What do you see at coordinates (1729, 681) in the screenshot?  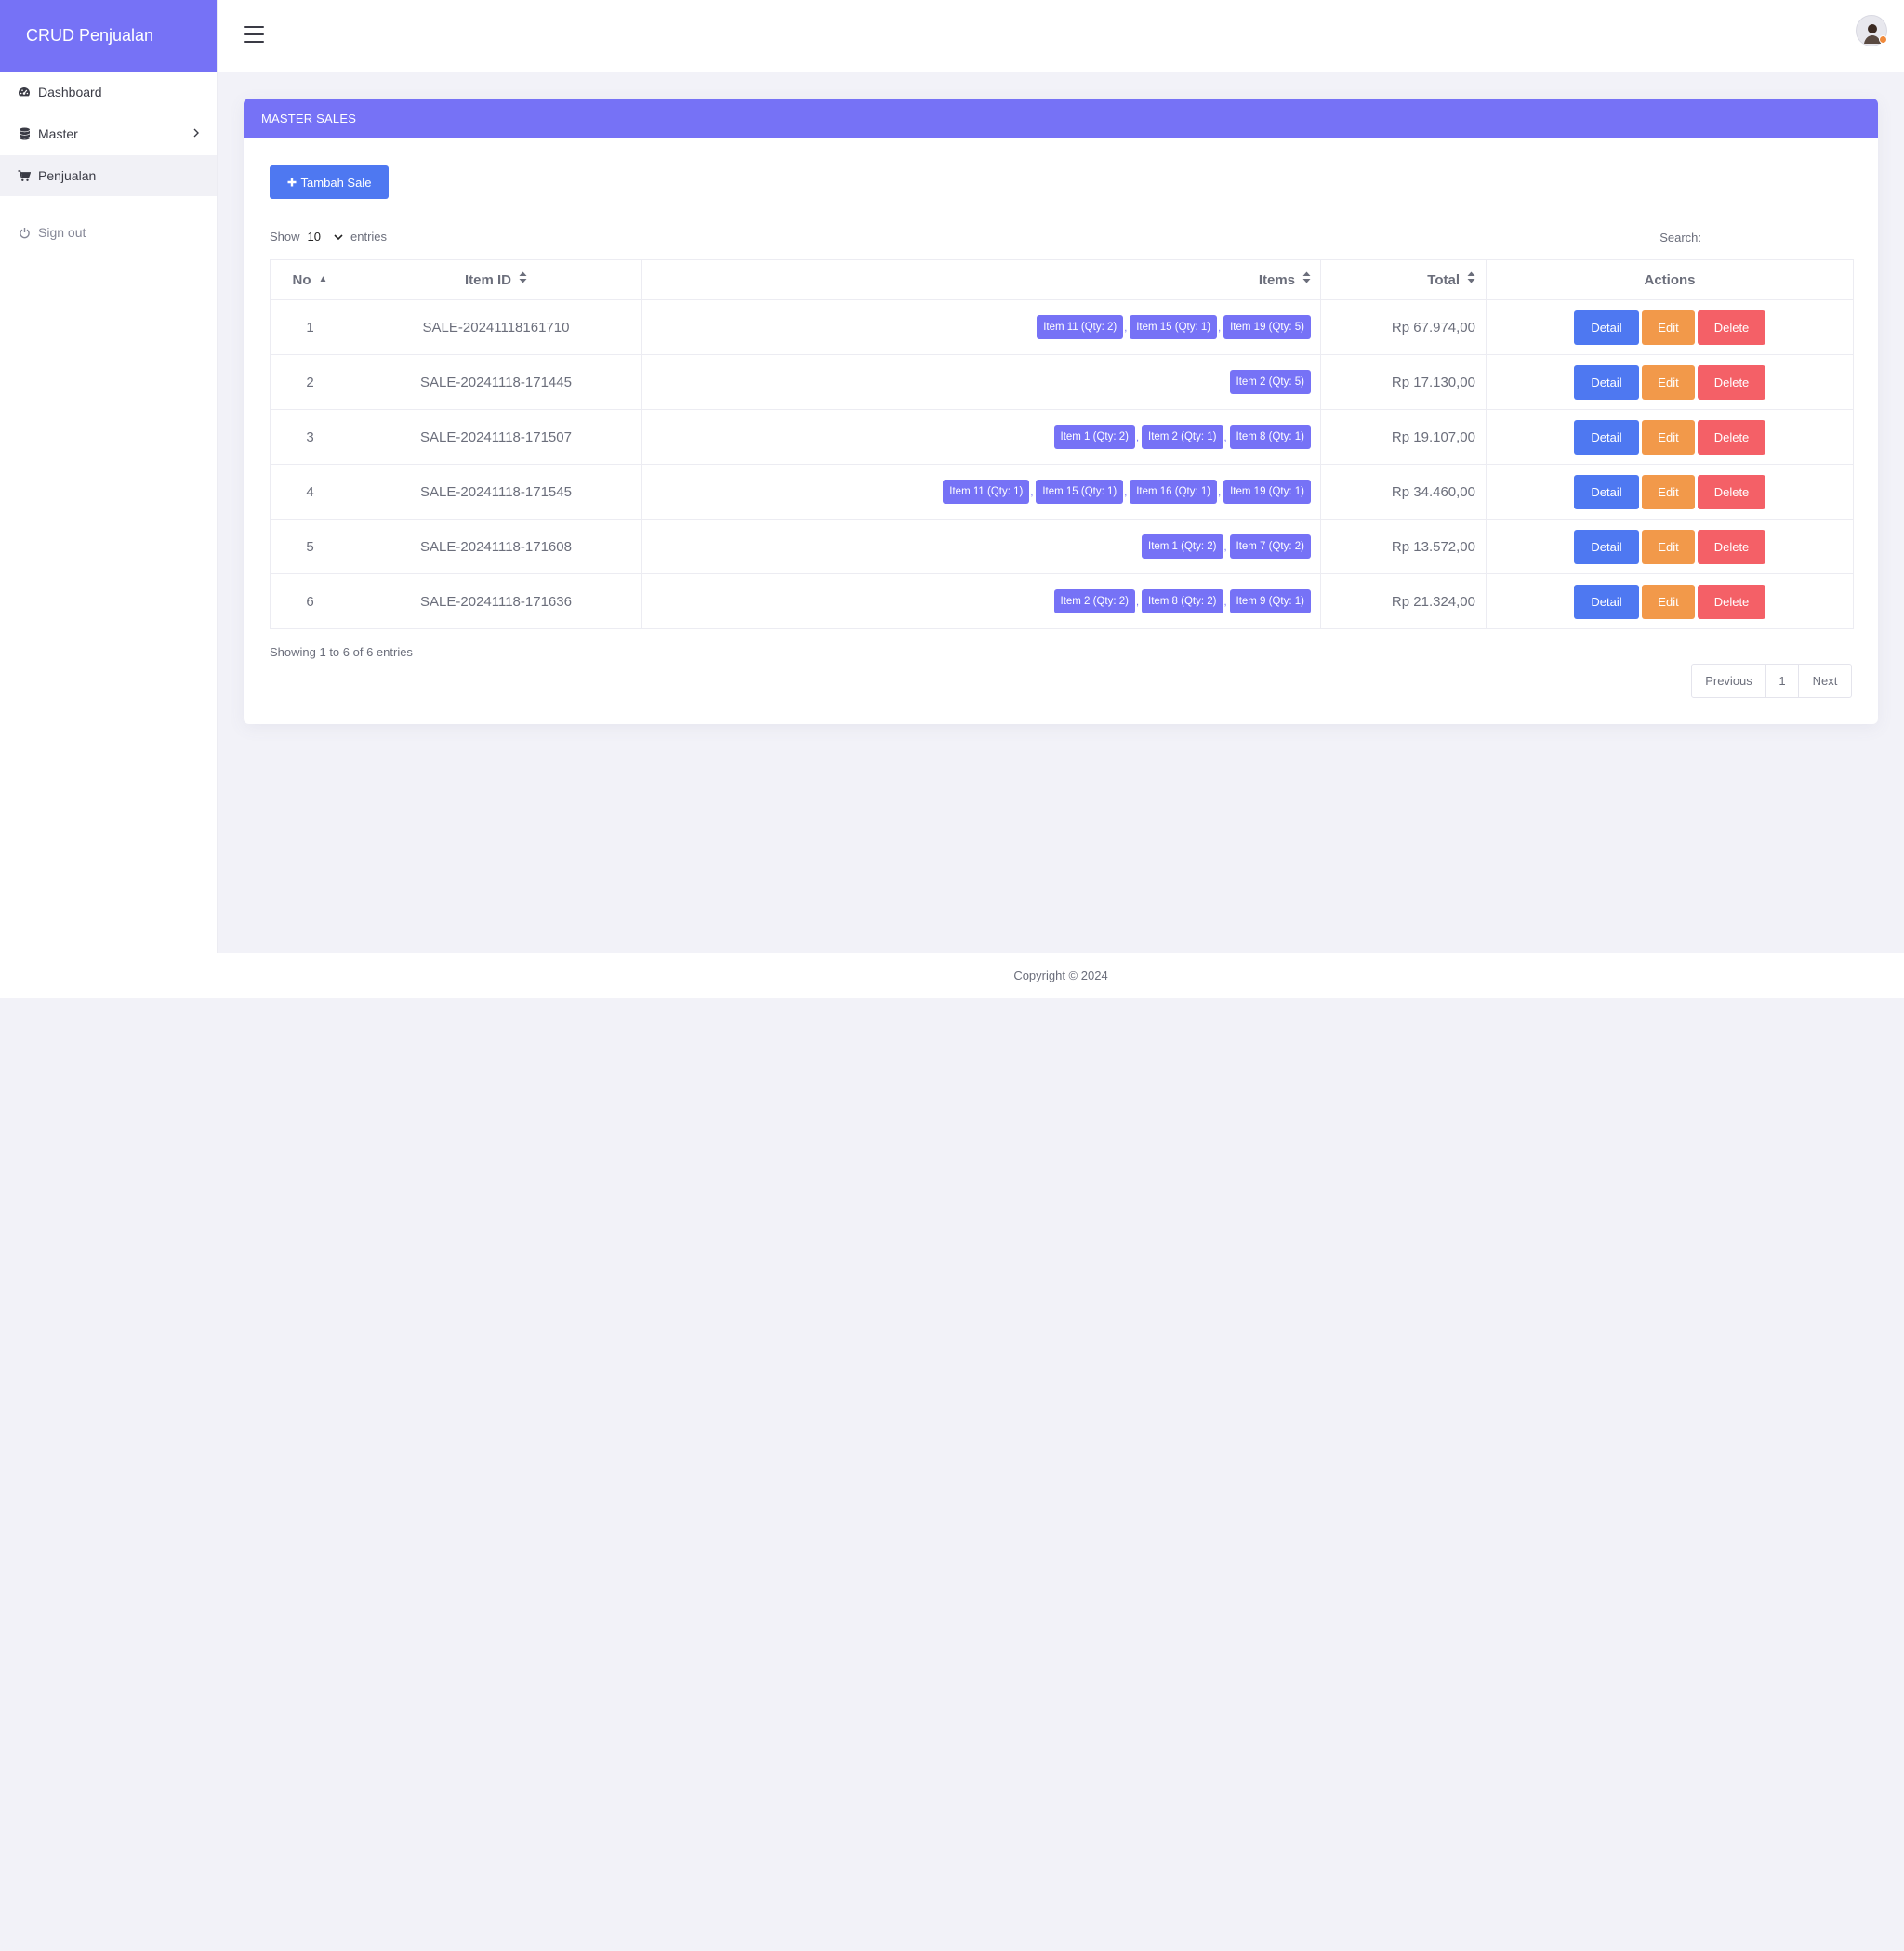 I see `pagination-previous: Previous` at bounding box center [1729, 681].